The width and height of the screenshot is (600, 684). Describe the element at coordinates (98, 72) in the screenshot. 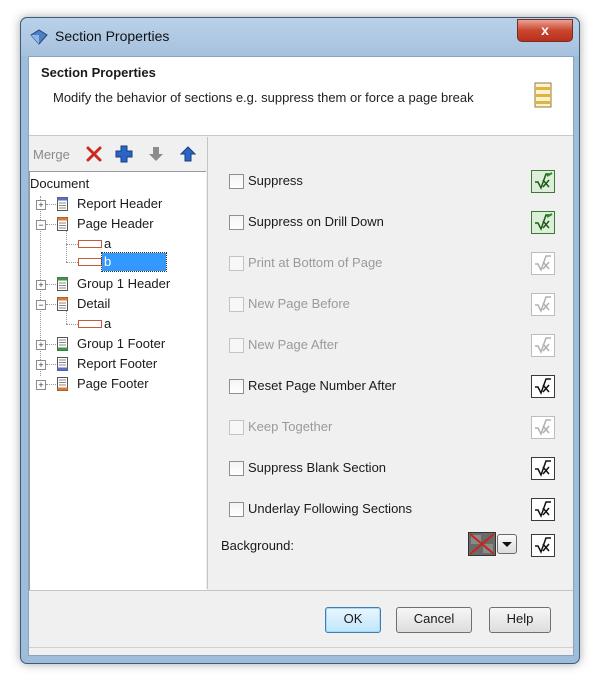

I see `header-title: Section Properties` at that location.